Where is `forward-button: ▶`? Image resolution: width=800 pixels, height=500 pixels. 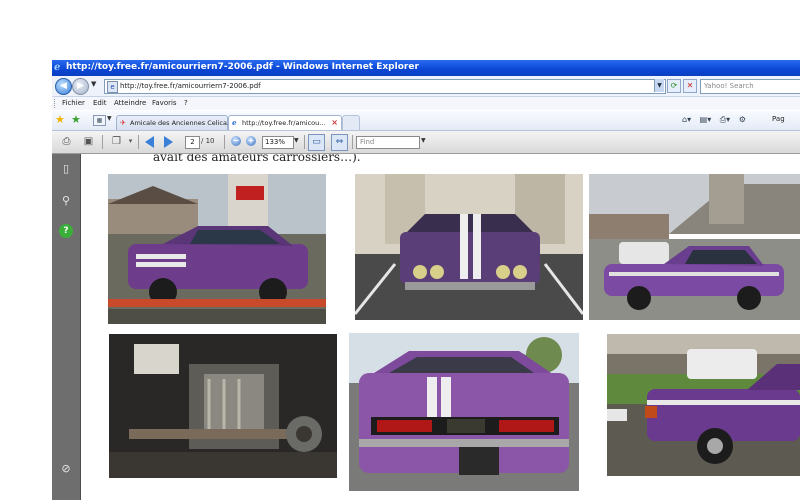 forward-button: ▶ is located at coordinates (80, 86).